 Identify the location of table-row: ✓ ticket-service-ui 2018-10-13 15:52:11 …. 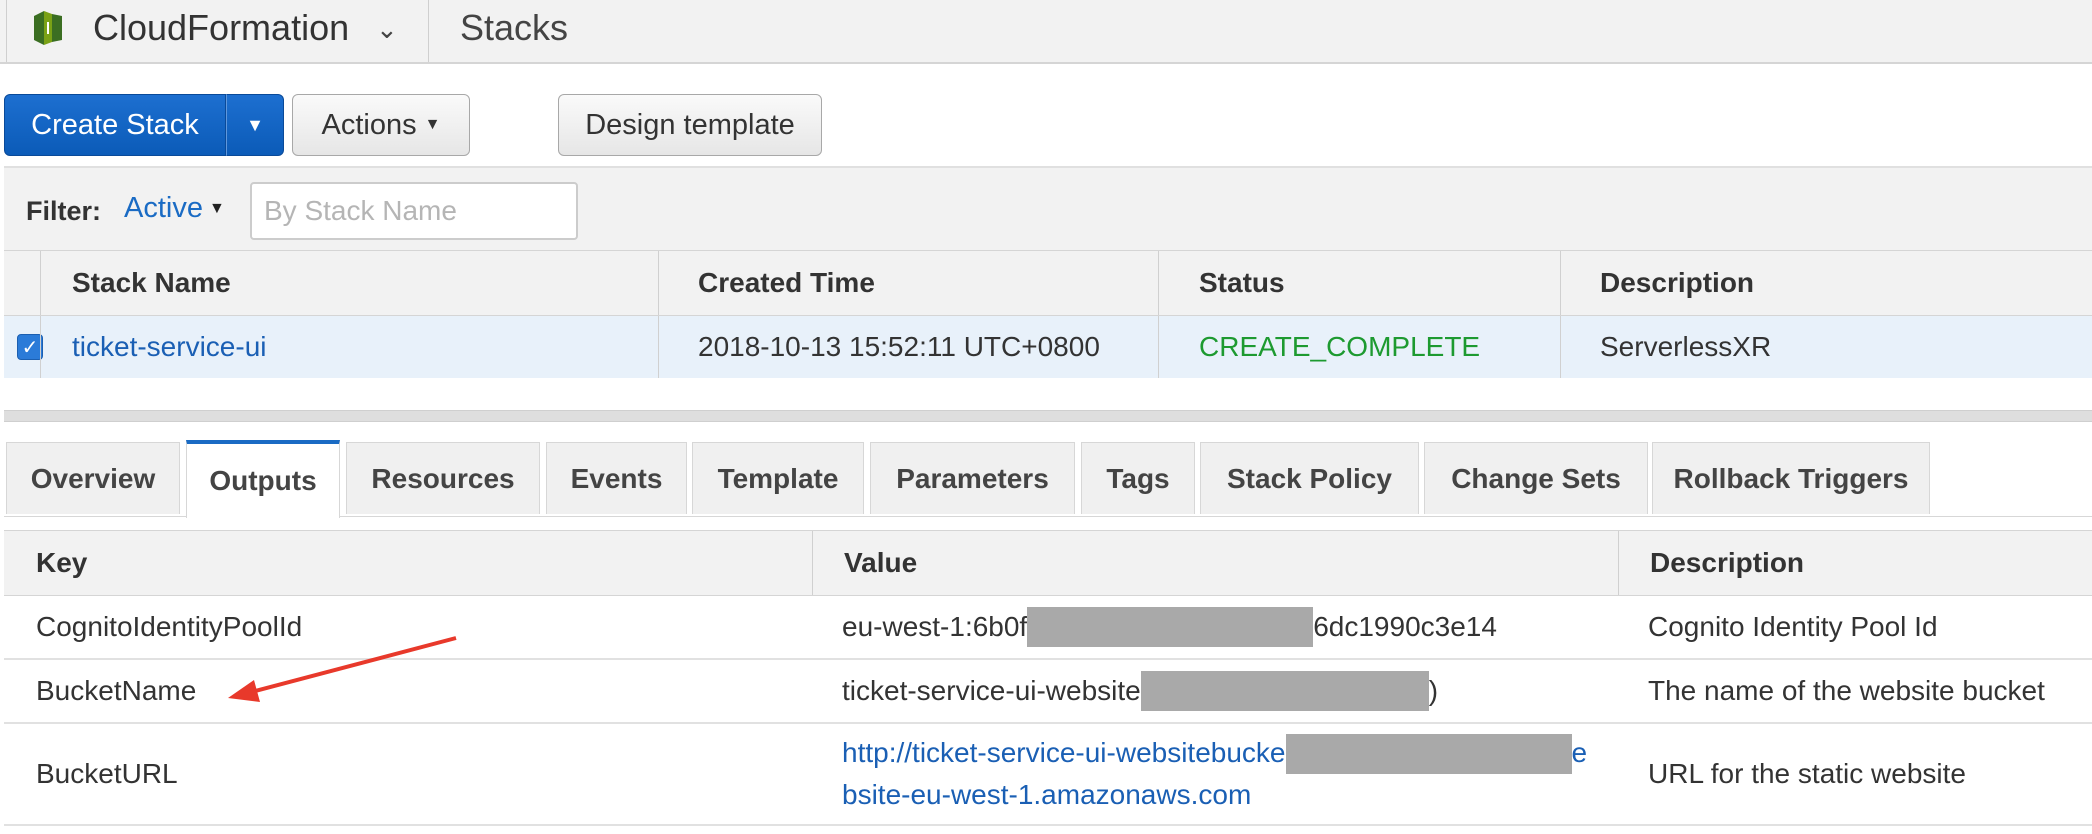
(1048, 347).